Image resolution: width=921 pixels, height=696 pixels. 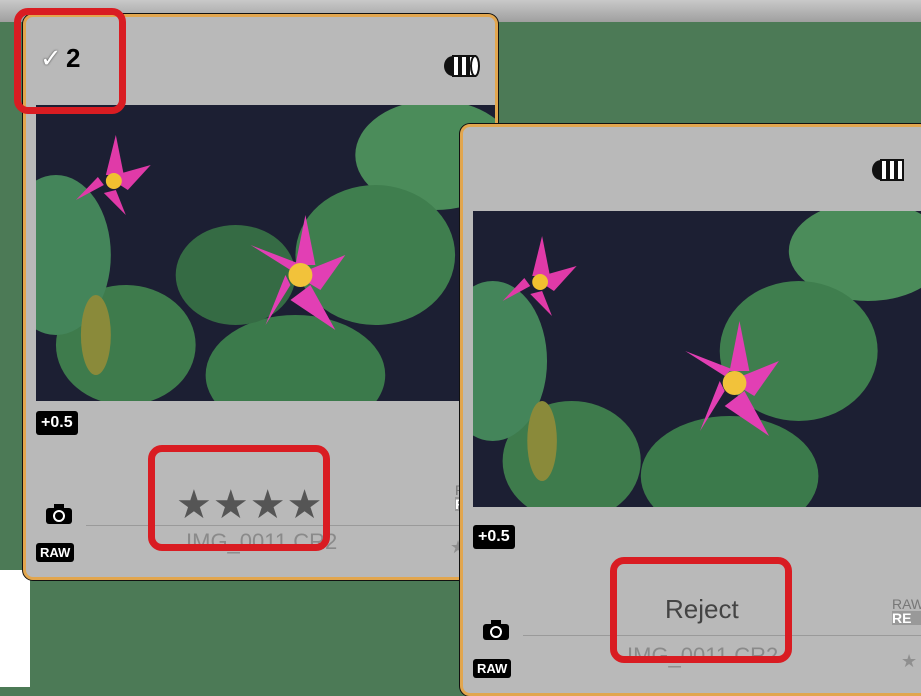 What do you see at coordinates (15, 628) in the screenshot?
I see `background-panel` at bounding box center [15, 628].